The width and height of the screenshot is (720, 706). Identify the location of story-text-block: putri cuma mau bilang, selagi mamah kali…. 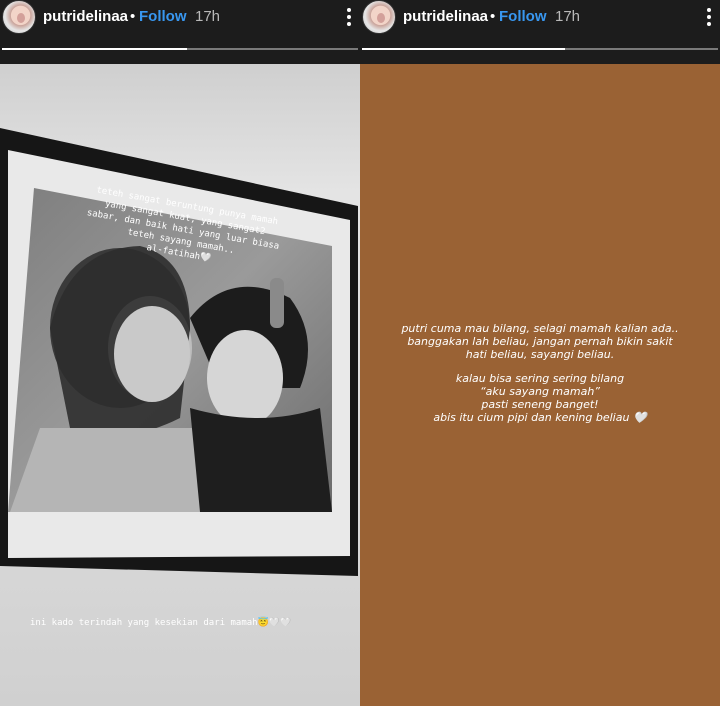
(540, 378).